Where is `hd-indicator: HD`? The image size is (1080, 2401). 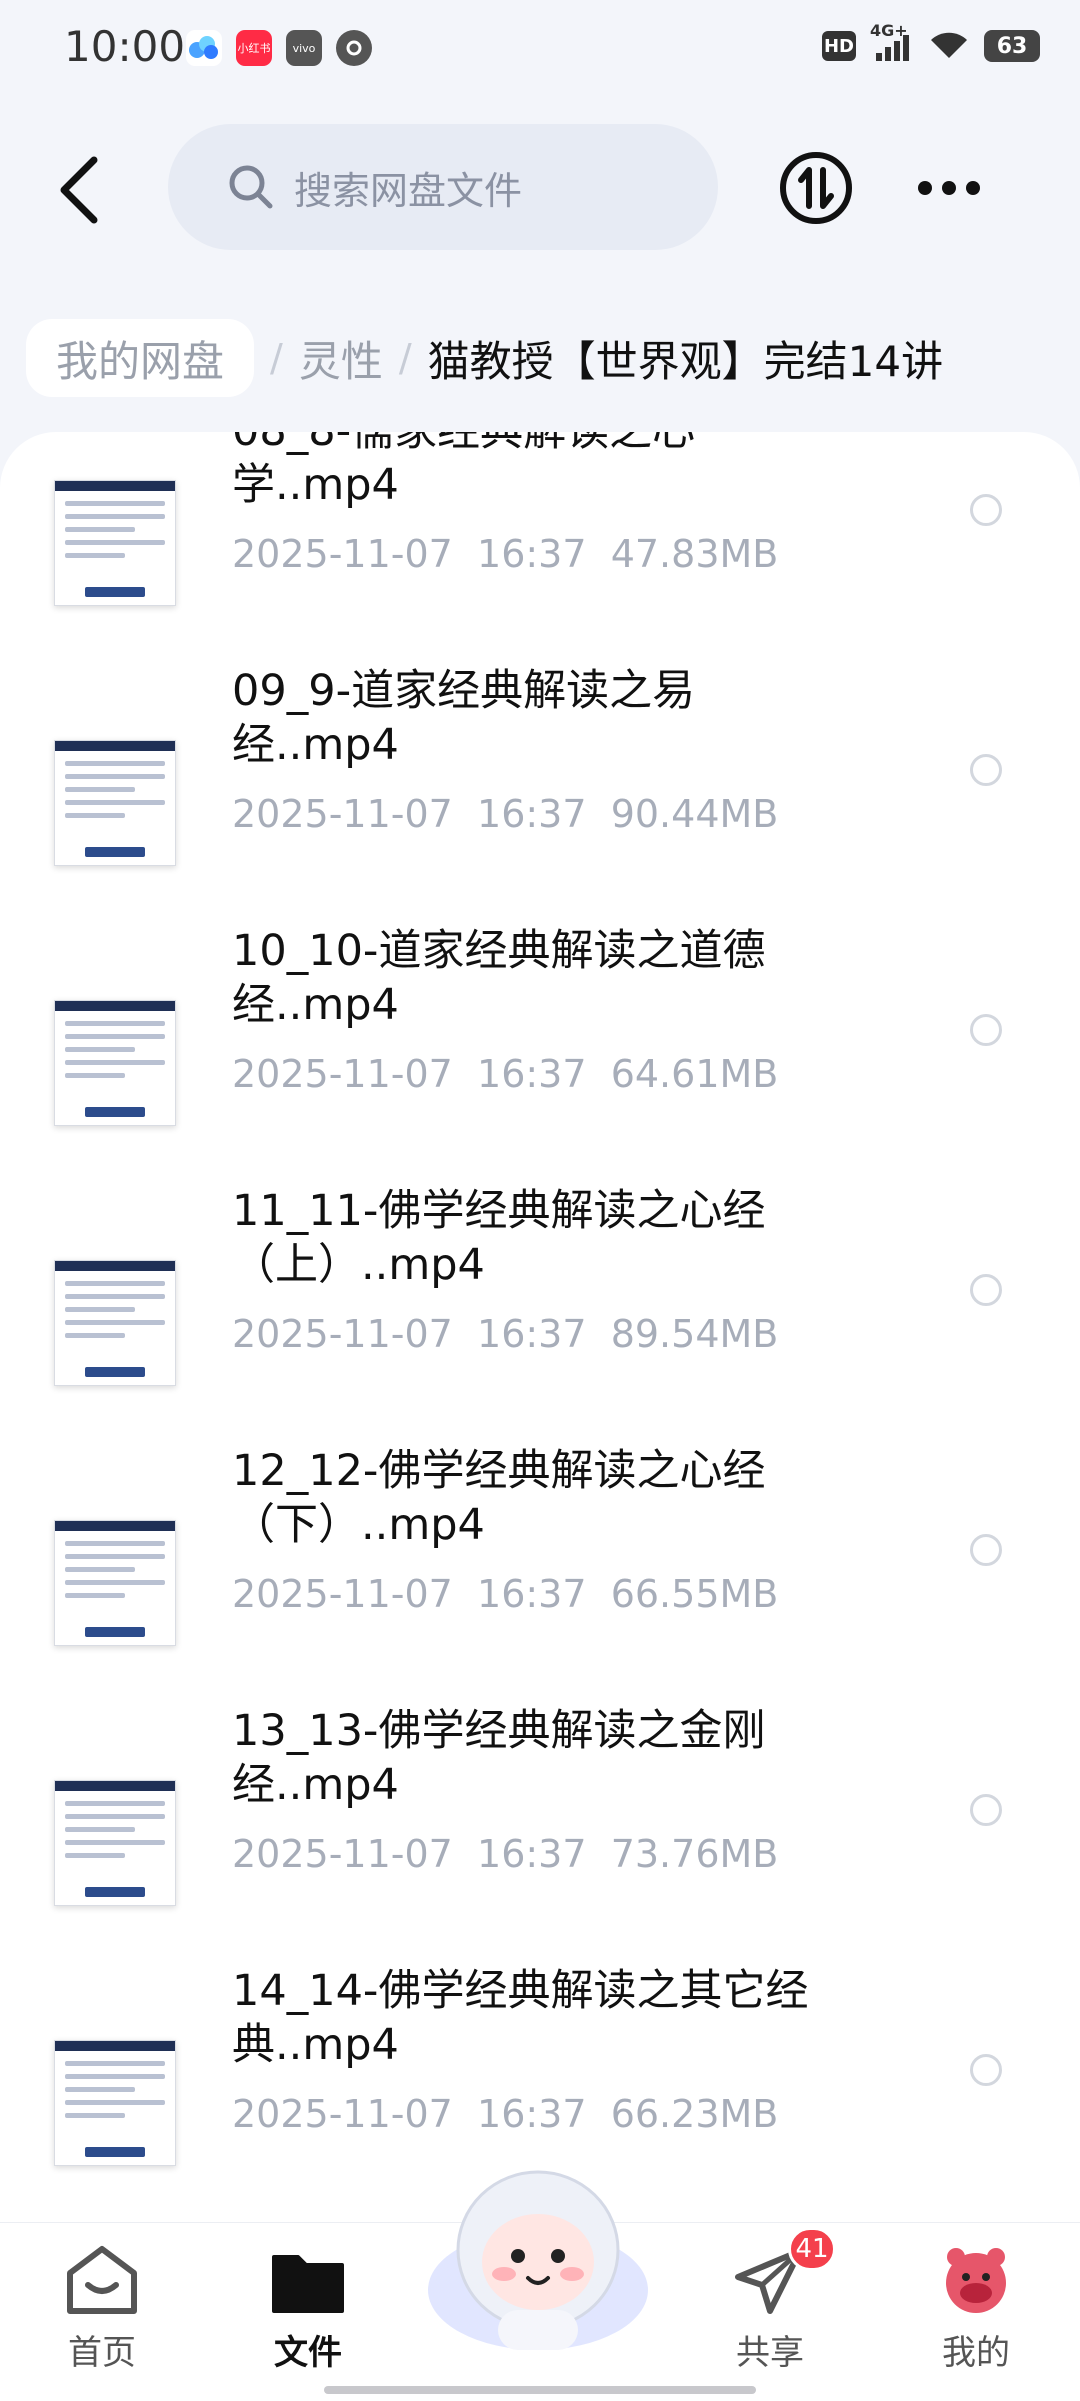 hd-indicator: HD is located at coordinates (839, 46).